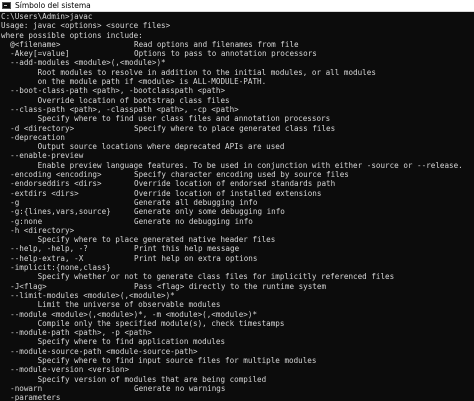  What do you see at coordinates (86, 26) in the screenshot?
I see `console-line-text: Usage: javac <options> <source files>` at bounding box center [86, 26].